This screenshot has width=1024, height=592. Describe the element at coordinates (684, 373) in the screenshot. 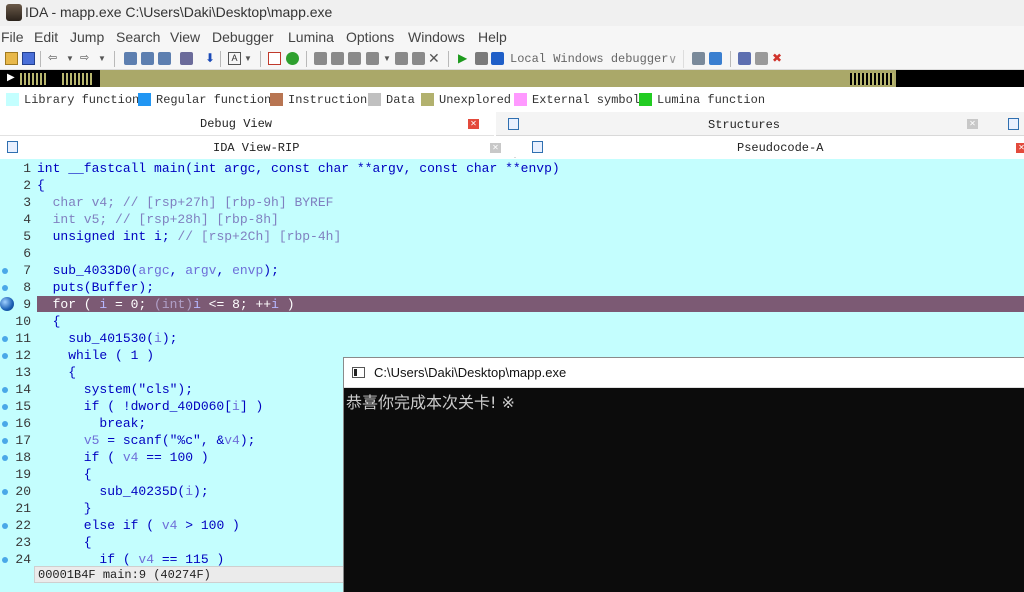

I see `console-title-bar: C:\Users\Daki\Desktop\mapp.exe` at that location.